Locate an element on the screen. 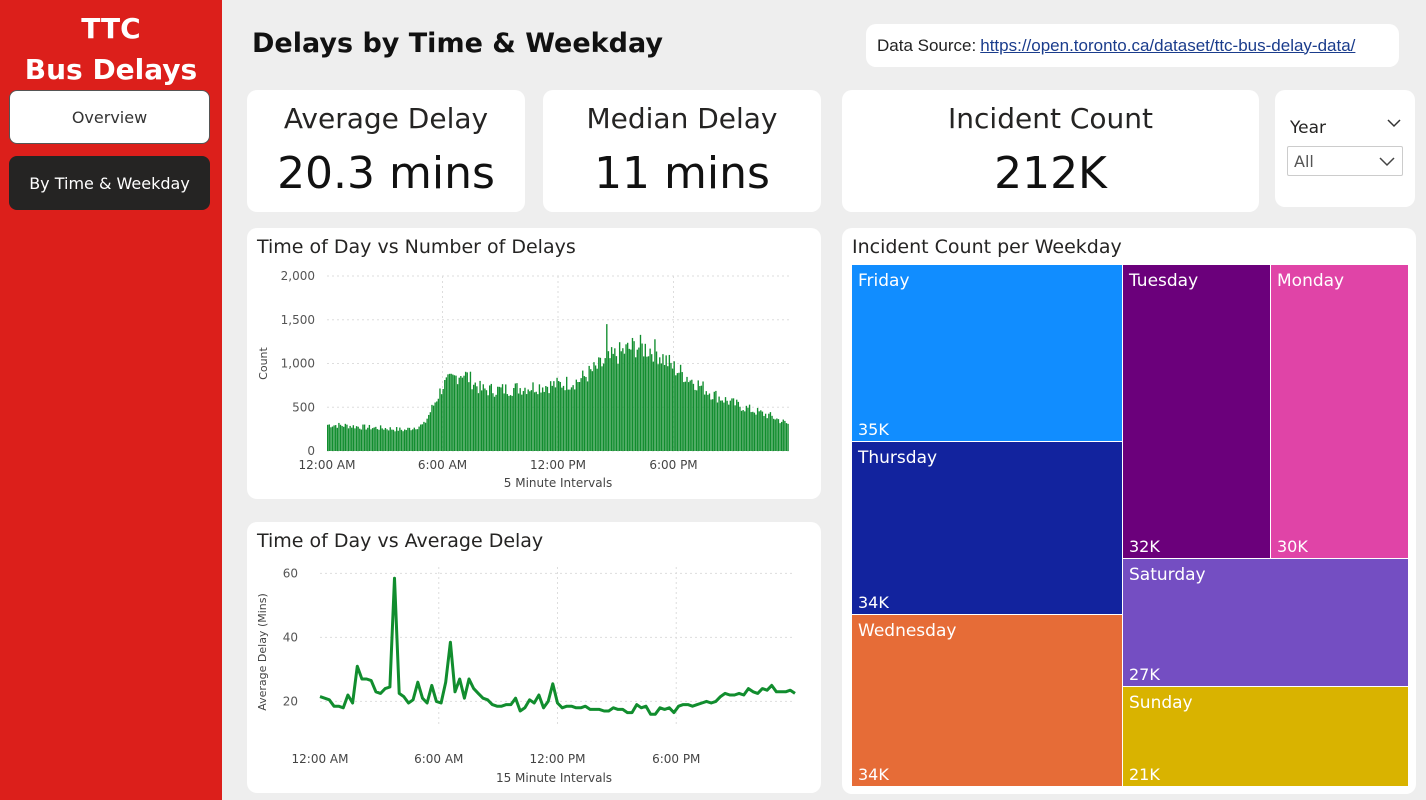 The image size is (1426, 800). treemap-value: 30K is located at coordinates (1292, 546).